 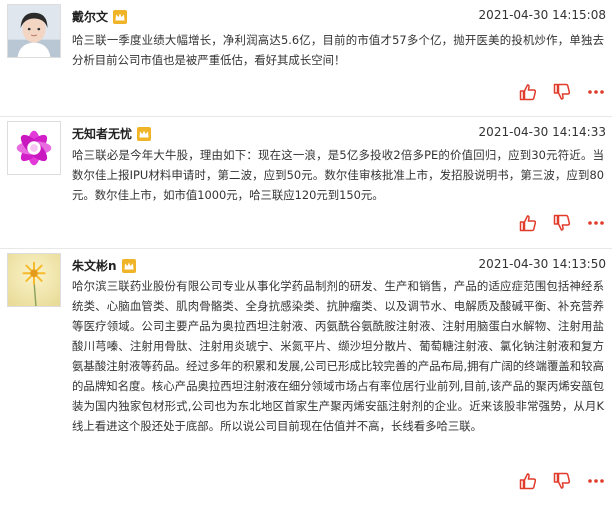 What do you see at coordinates (102, 133) in the screenshot?
I see `username-label: 无知者无忧` at bounding box center [102, 133].